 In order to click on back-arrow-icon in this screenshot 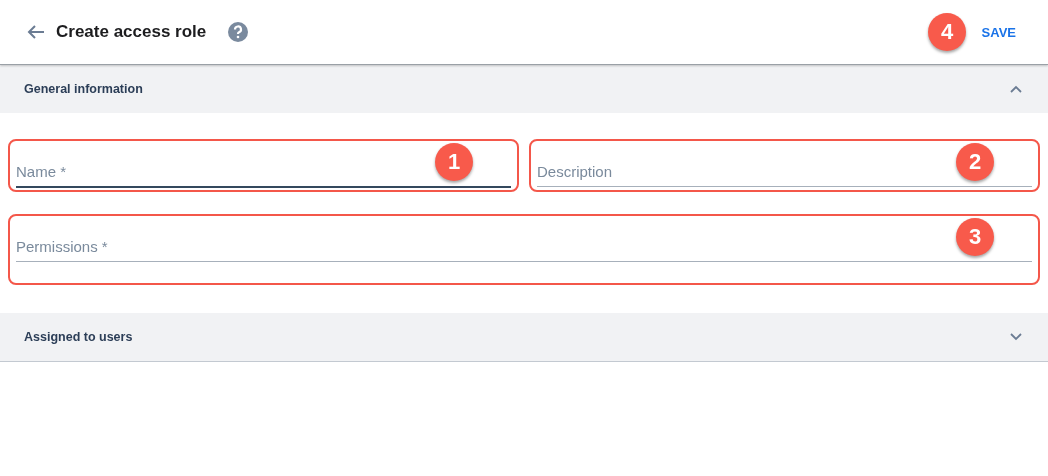, I will do `click(36, 32)`.